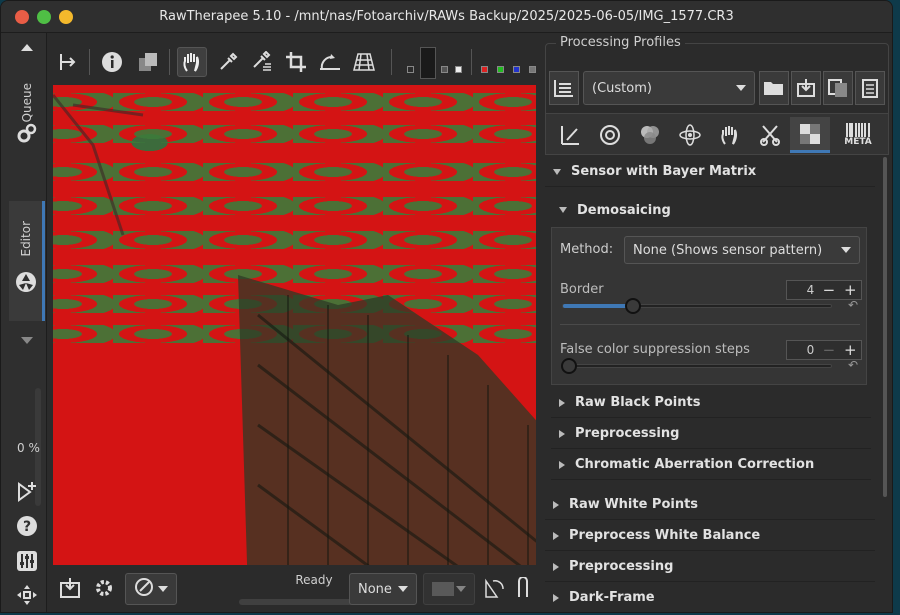  Describe the element at coordinates (383, 589) in the screenshot. I see `profile-select: None` at that location.